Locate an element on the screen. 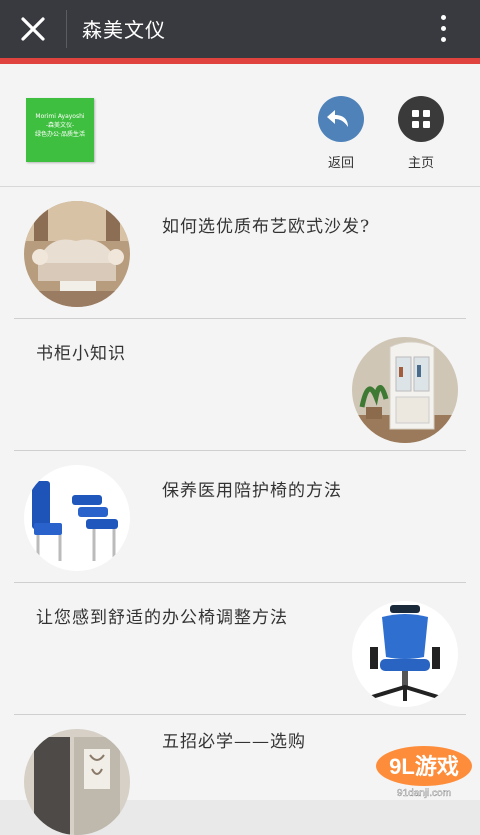 The image size is (480, 835). close-button is located at coordinates (33, 29).